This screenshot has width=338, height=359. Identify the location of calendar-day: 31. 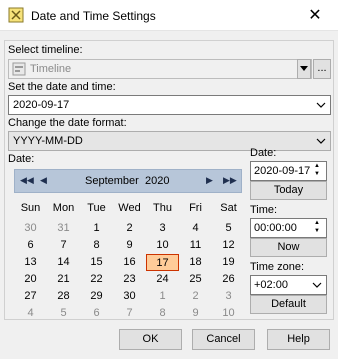
(63, 228).